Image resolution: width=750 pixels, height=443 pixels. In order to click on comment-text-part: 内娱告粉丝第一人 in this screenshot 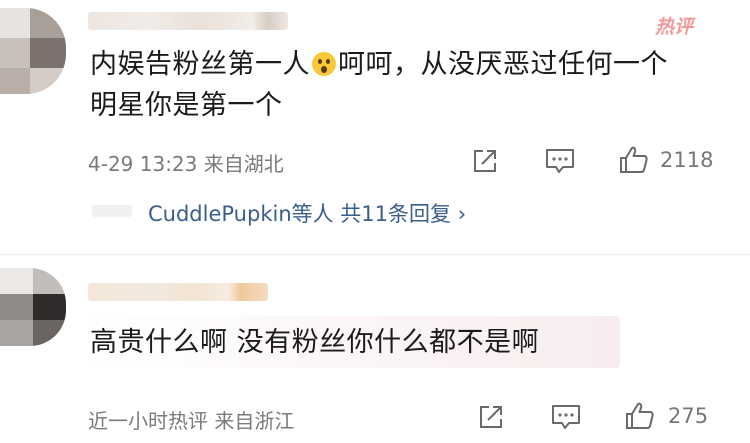, I will do `click(200, 64)`.